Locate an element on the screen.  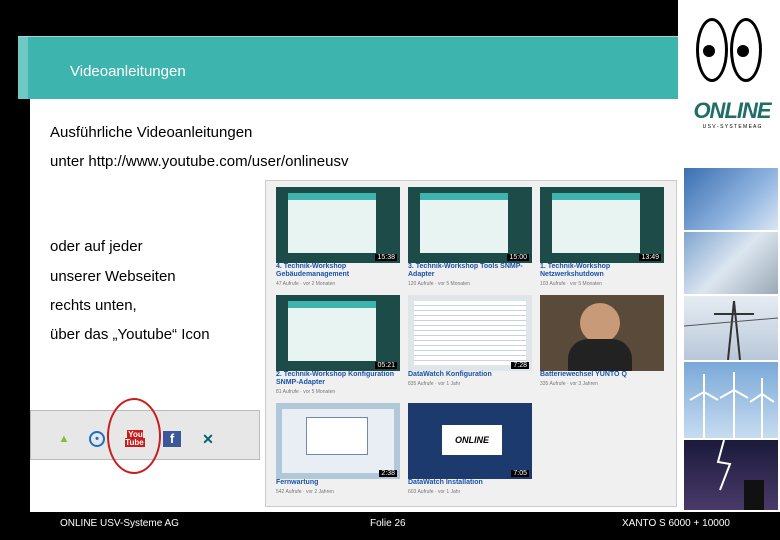
app-icon: • is located at coordinates (97, 439).